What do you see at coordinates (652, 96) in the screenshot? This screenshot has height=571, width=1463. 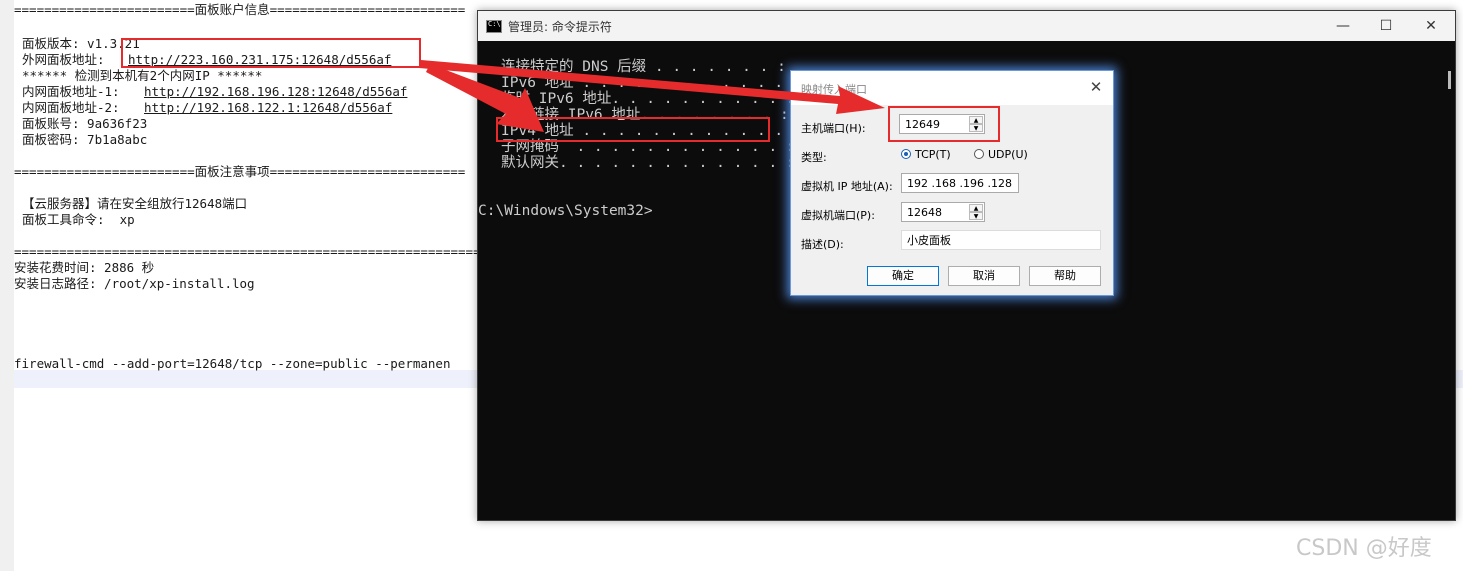 I see `annotation-arrows` at bounding box center [652, 96].